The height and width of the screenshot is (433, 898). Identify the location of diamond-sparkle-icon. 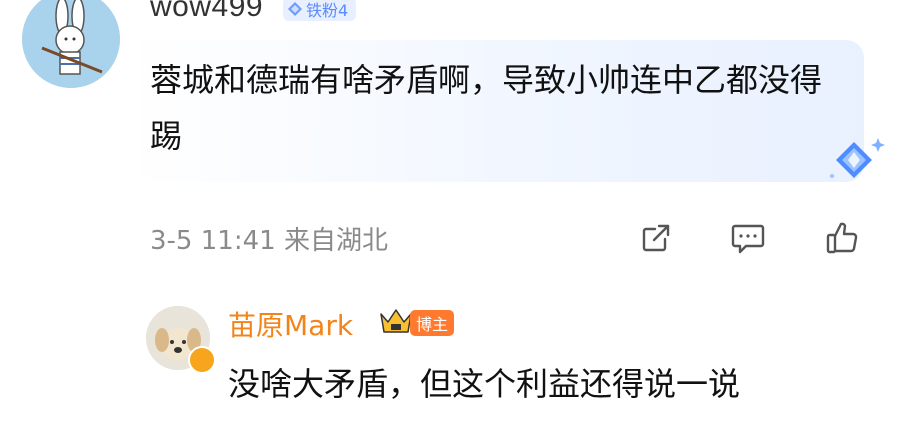
(857, 158).